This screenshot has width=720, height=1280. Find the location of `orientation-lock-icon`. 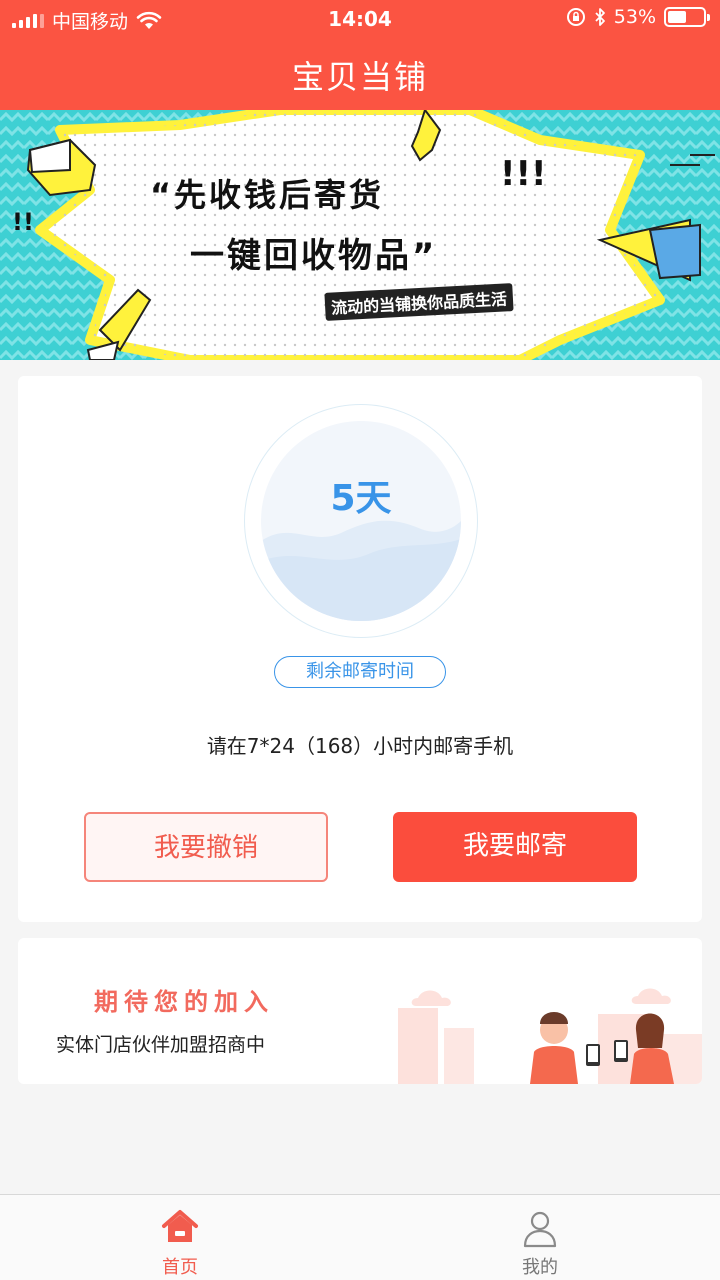

orientation-lock-icon is located at coordinates (575, 17).